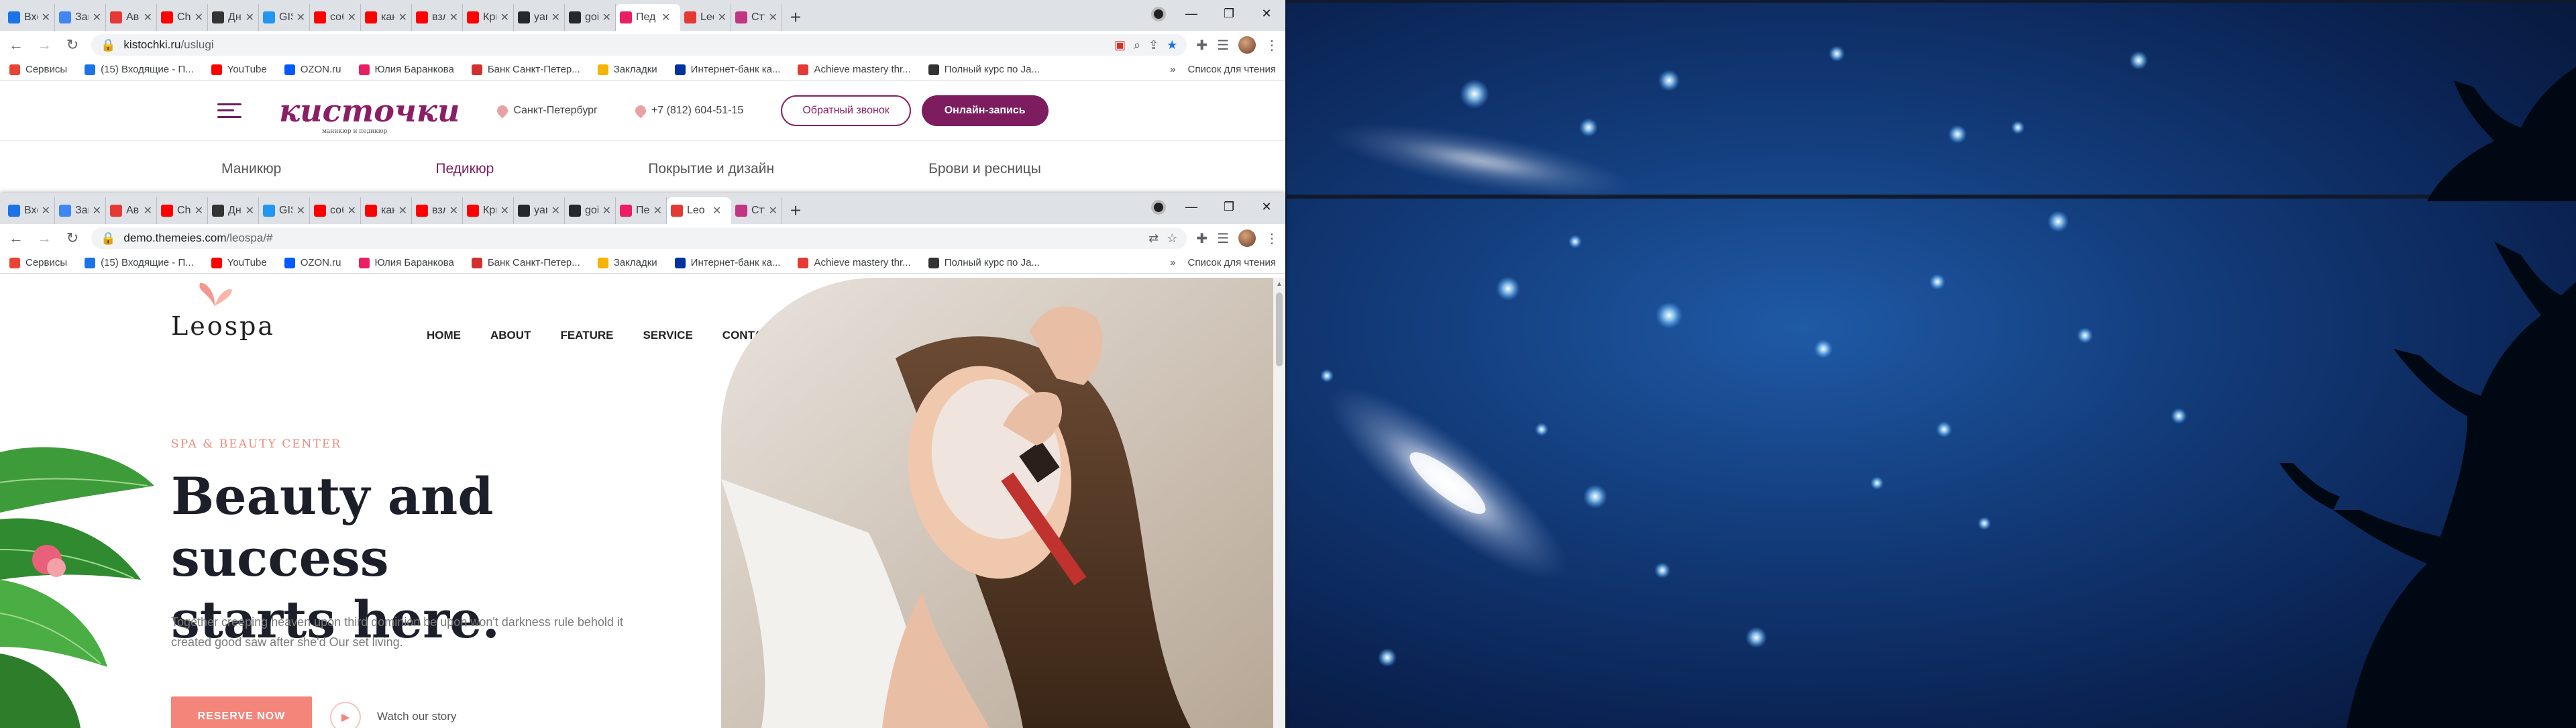  I want to click on leospa-menu-item: ABOUT, so click(510, 335).